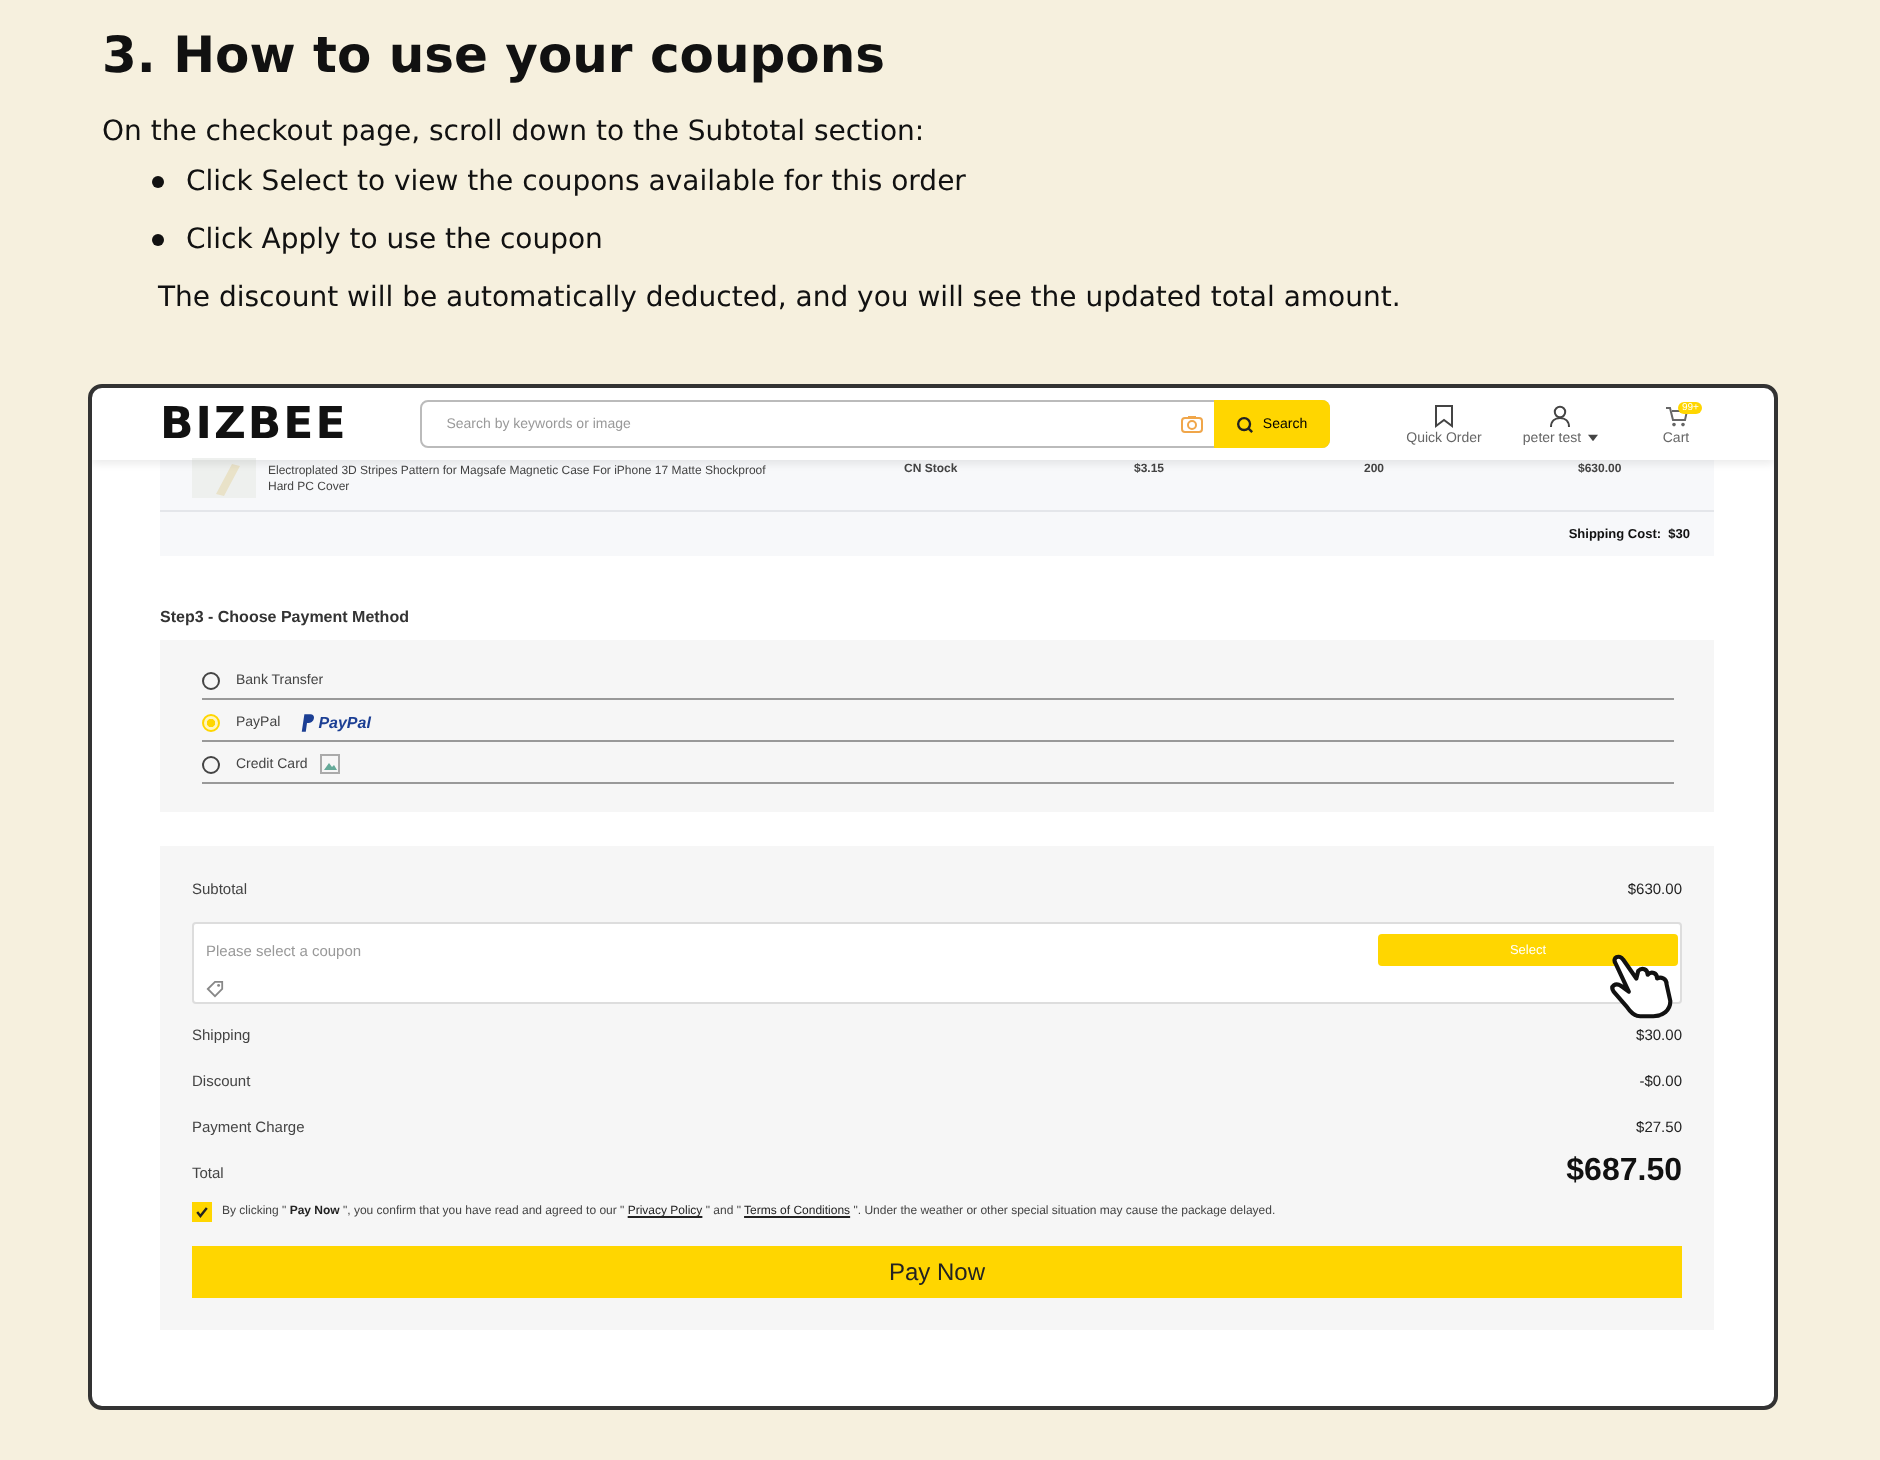 The image size is (1880, 1460). Describe the element at coordinates (1624, 1172) in the screenshot. I see `total-value: $687.50` at that location.